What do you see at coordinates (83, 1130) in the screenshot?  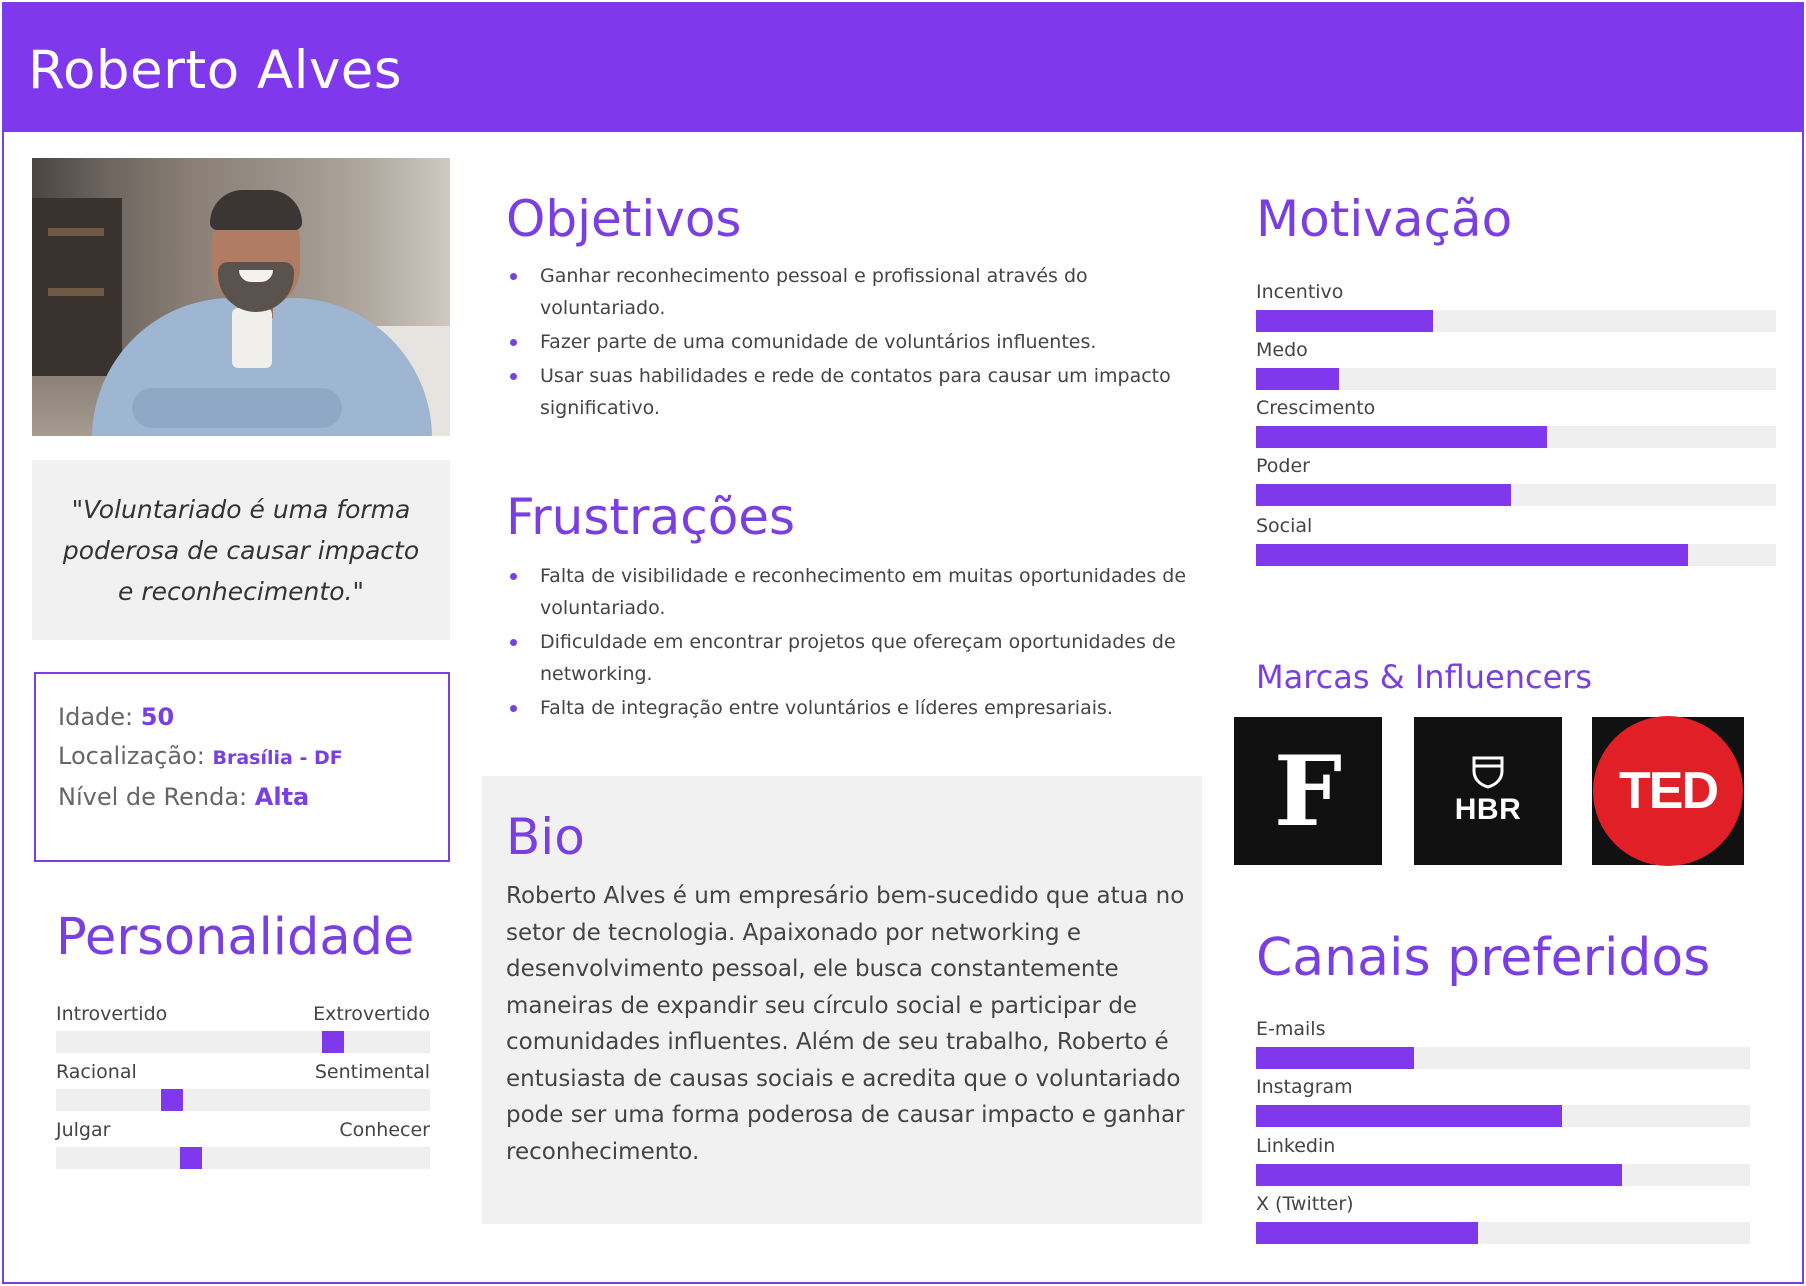 I see `trait-left-label: Julgar` at bounding box center [83, 1130].